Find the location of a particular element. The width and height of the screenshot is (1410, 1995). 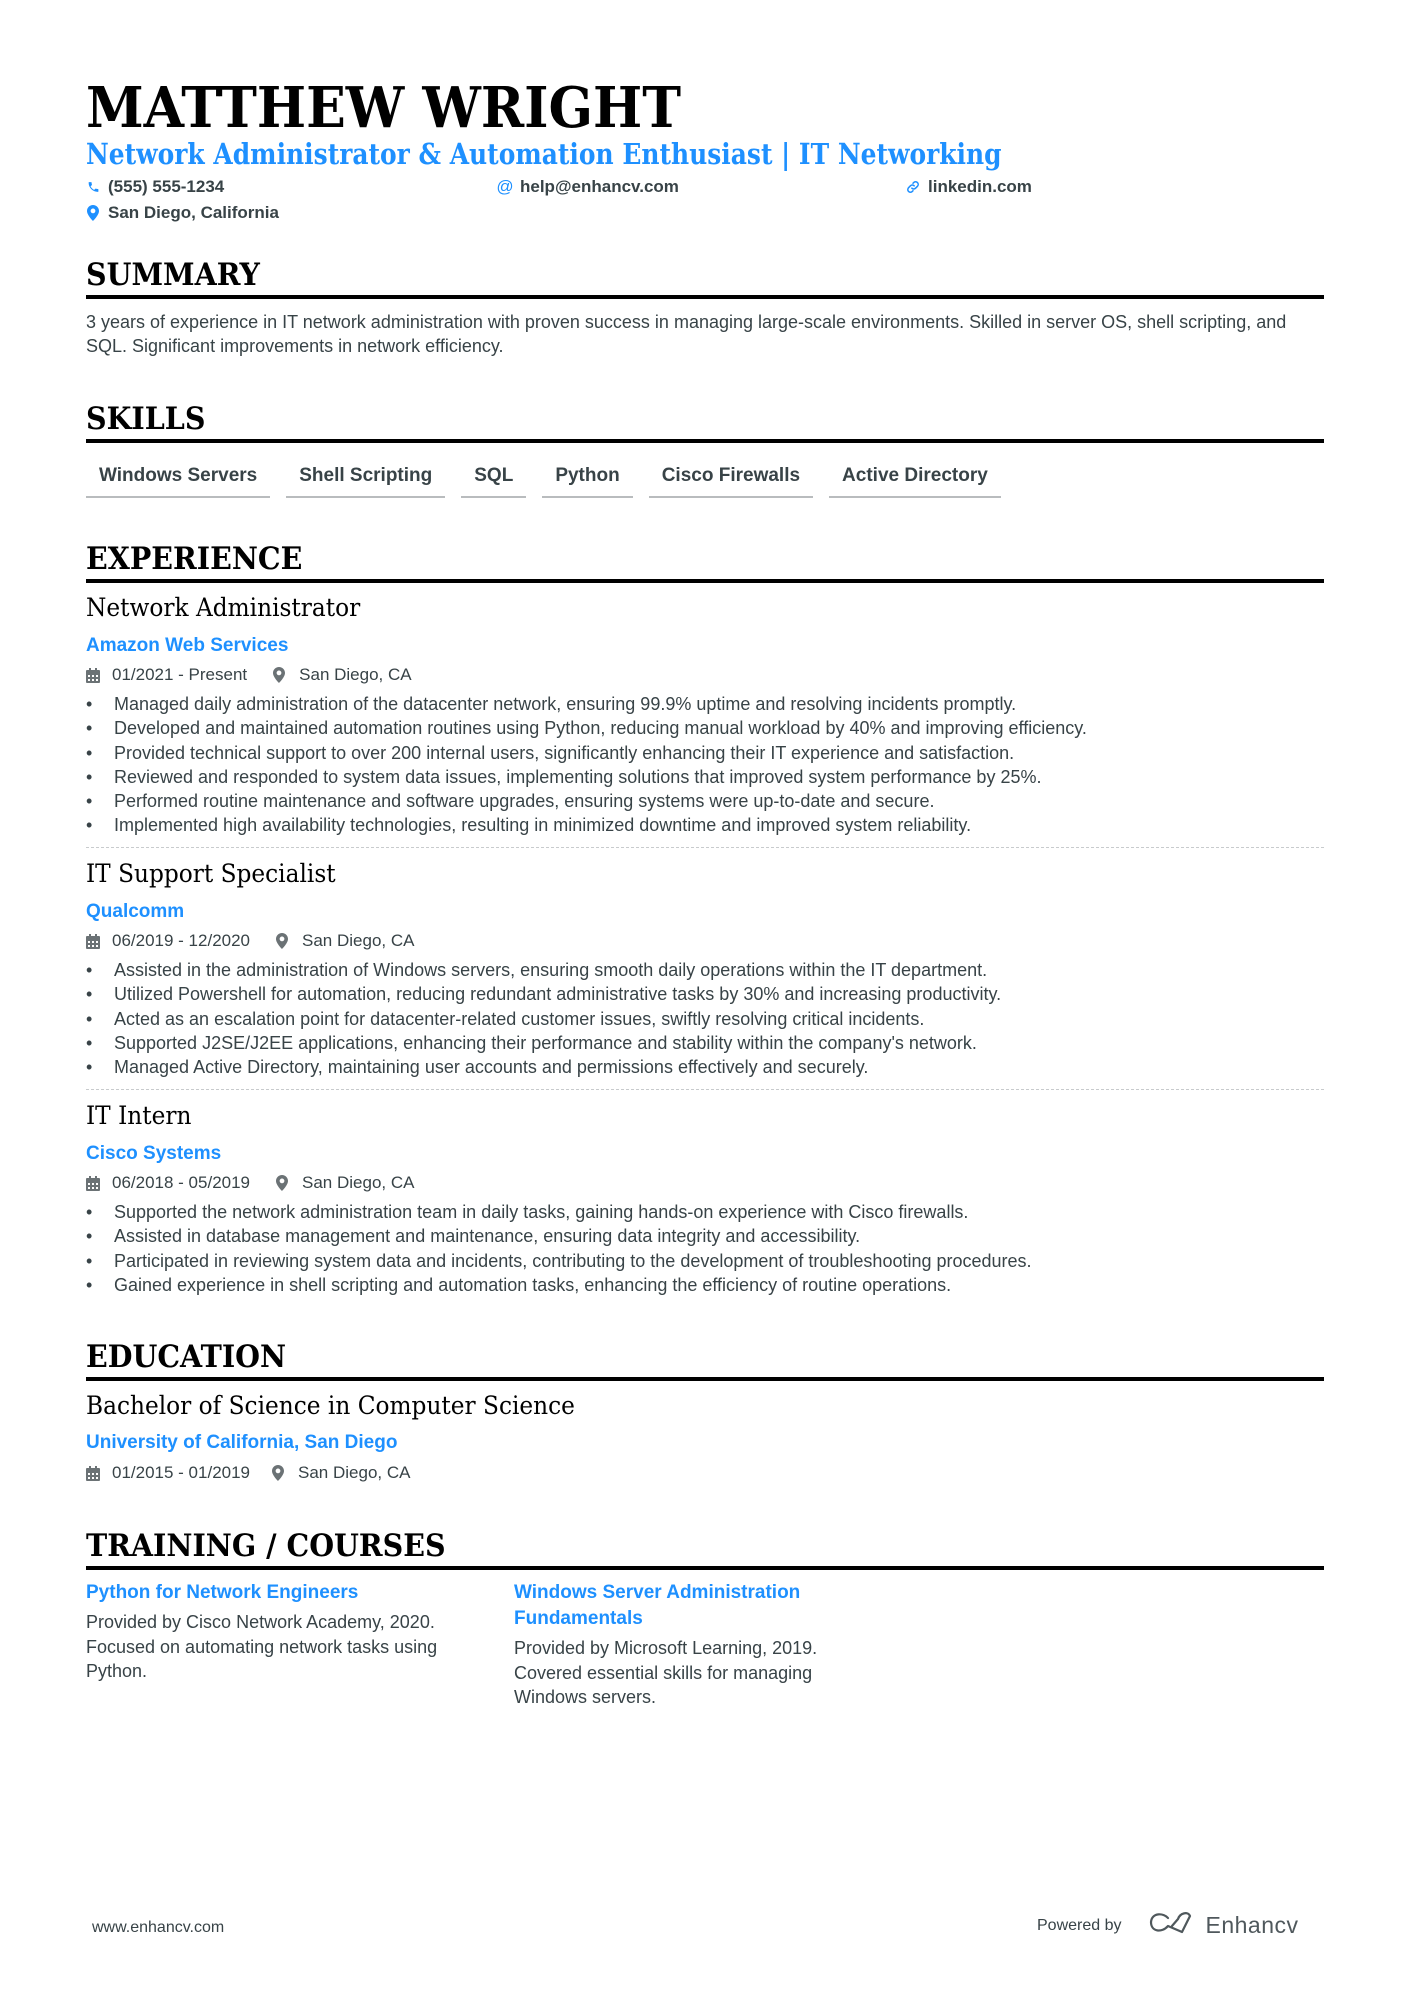

course-title: Python for Network Engineers is located at coordinates (222, 1592).